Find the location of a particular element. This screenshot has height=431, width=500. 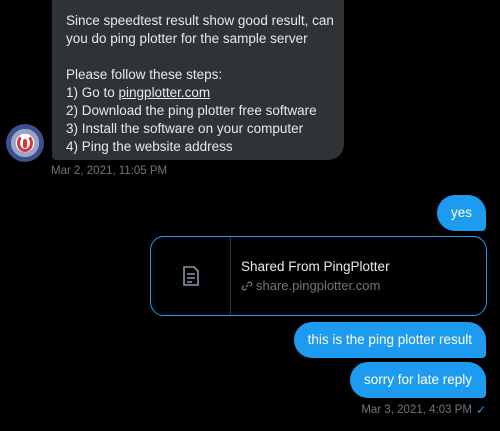

outgoing-message-yes: yes is located at coordinates (461, 213).